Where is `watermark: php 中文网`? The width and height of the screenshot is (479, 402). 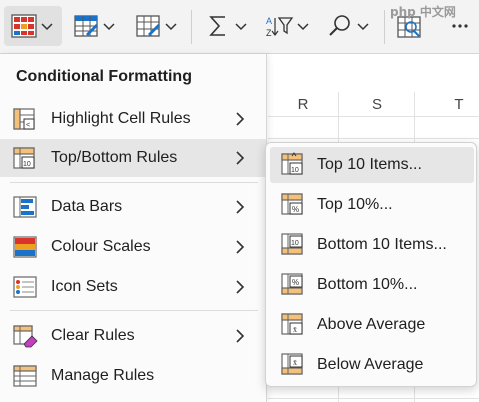
watermark: php 中文网 is located at coordinates (423, 12).